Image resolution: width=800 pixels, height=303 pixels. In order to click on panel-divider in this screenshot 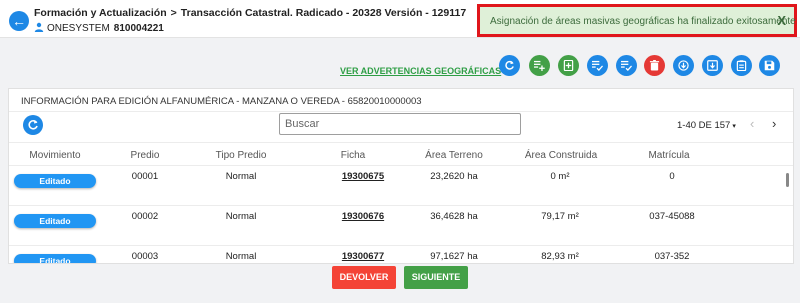, I will do `click(401, 111)`.